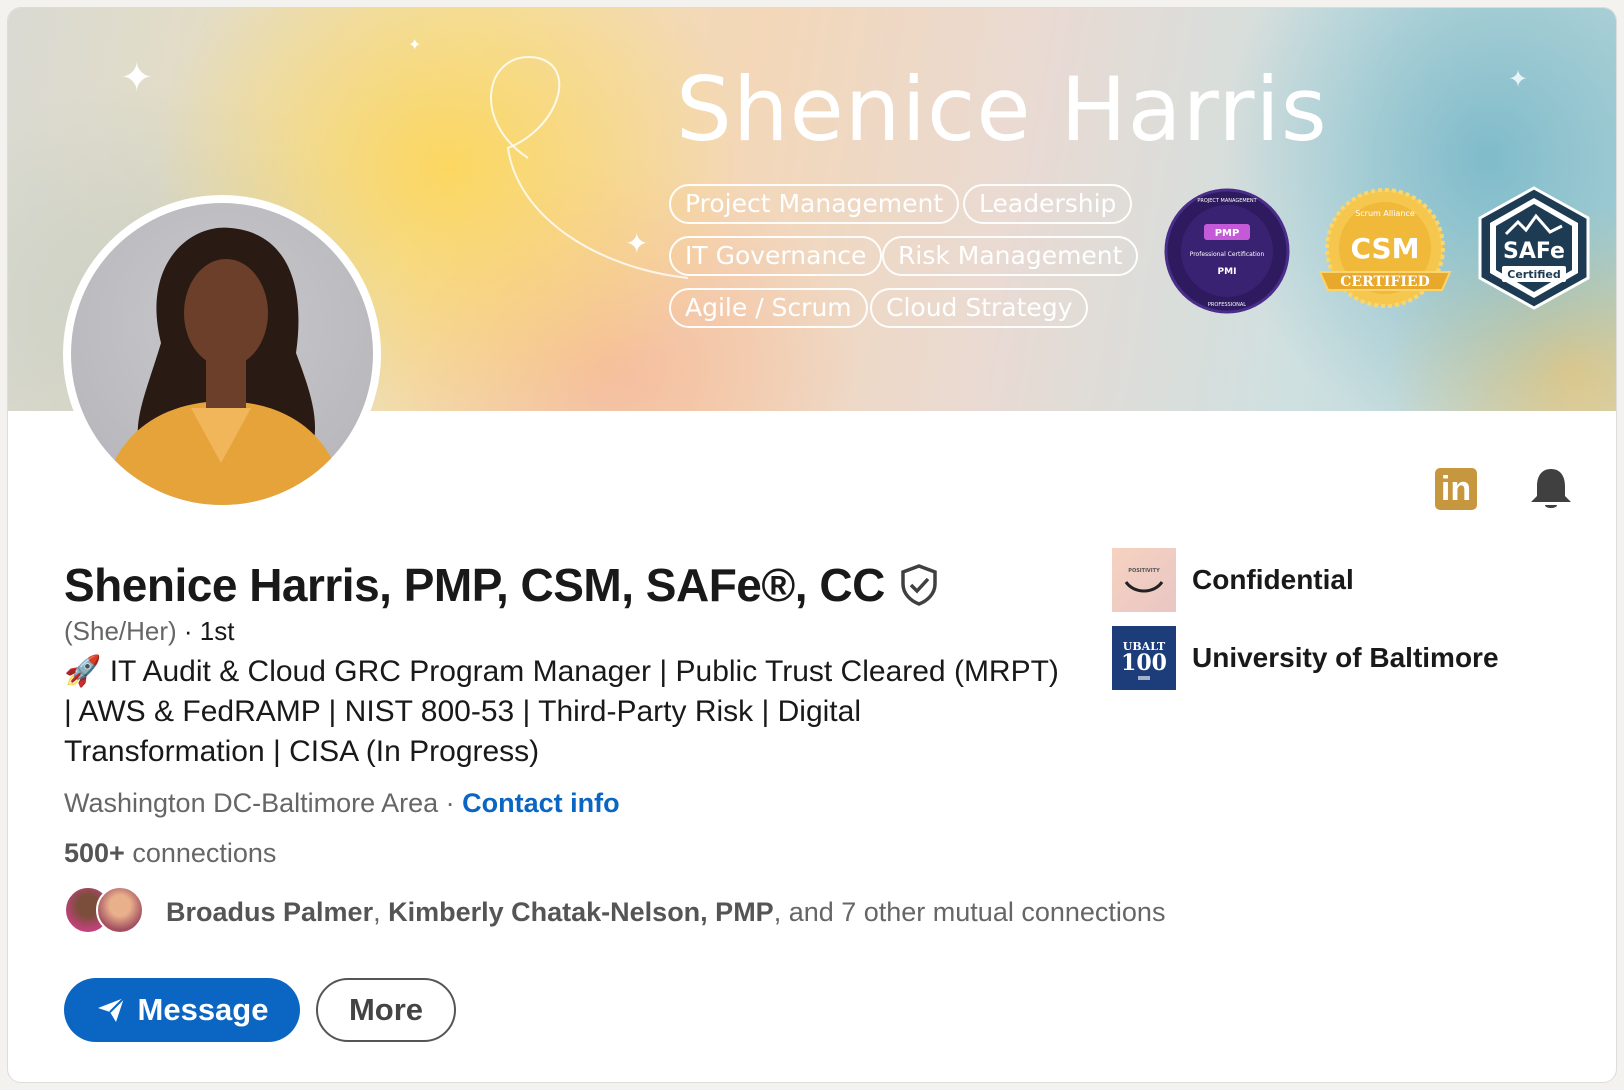 The width and height of the screenshot is (1624, 1090). I want to click on connections-label: connections, so click(200, 853).